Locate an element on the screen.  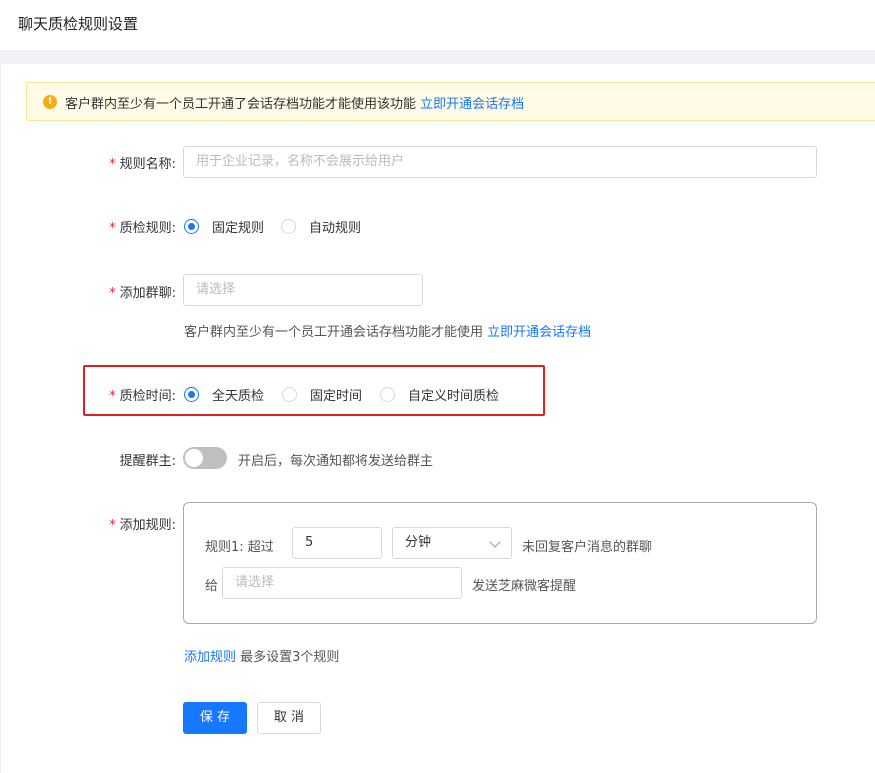
warning-icon: ! is located at coordinates (50, 102).